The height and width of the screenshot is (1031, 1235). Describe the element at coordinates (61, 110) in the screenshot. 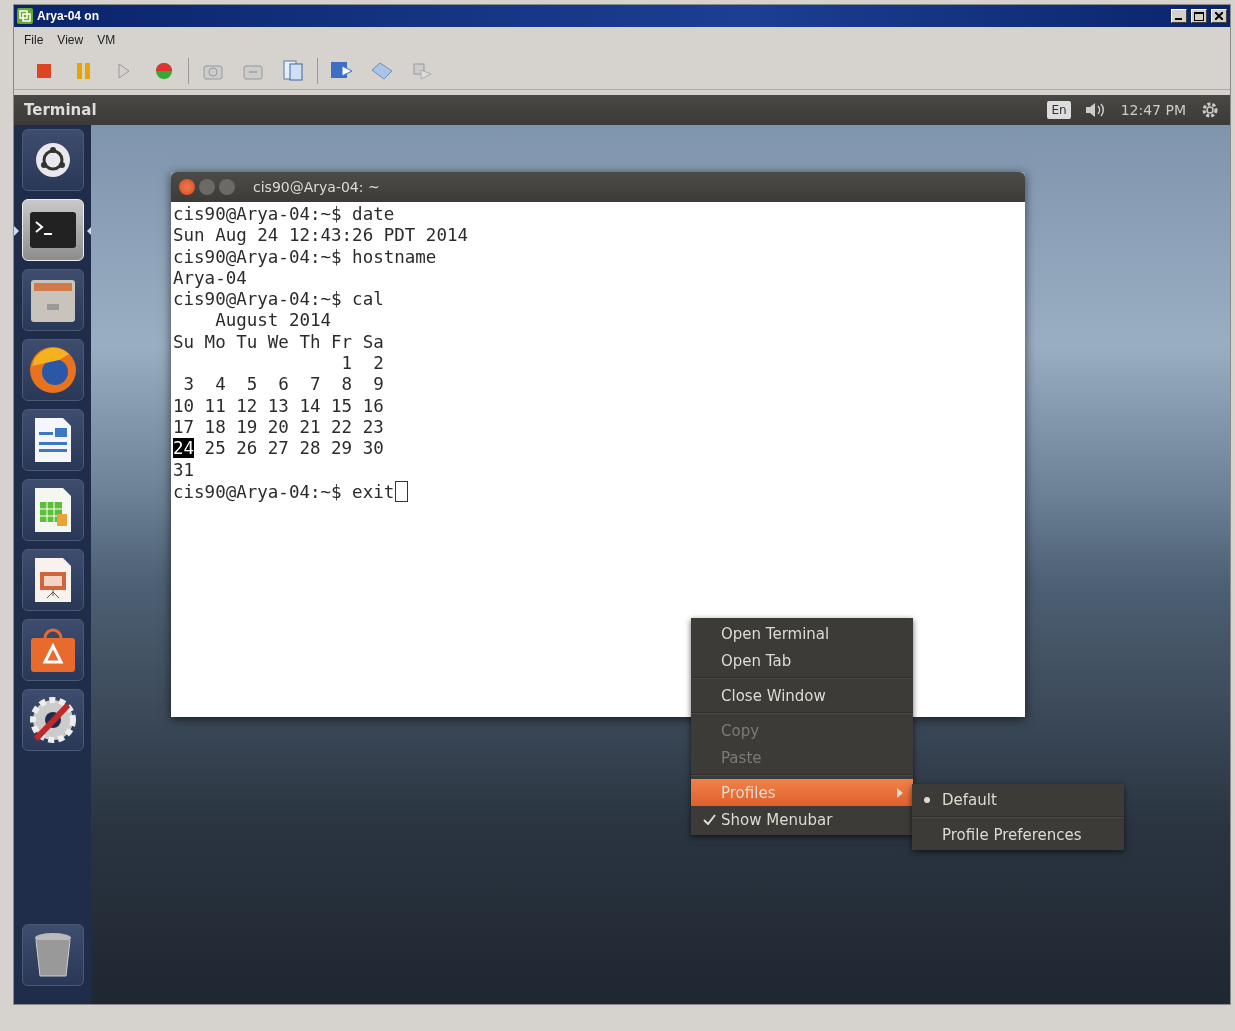

I see `app-title: Terminal` at that location.